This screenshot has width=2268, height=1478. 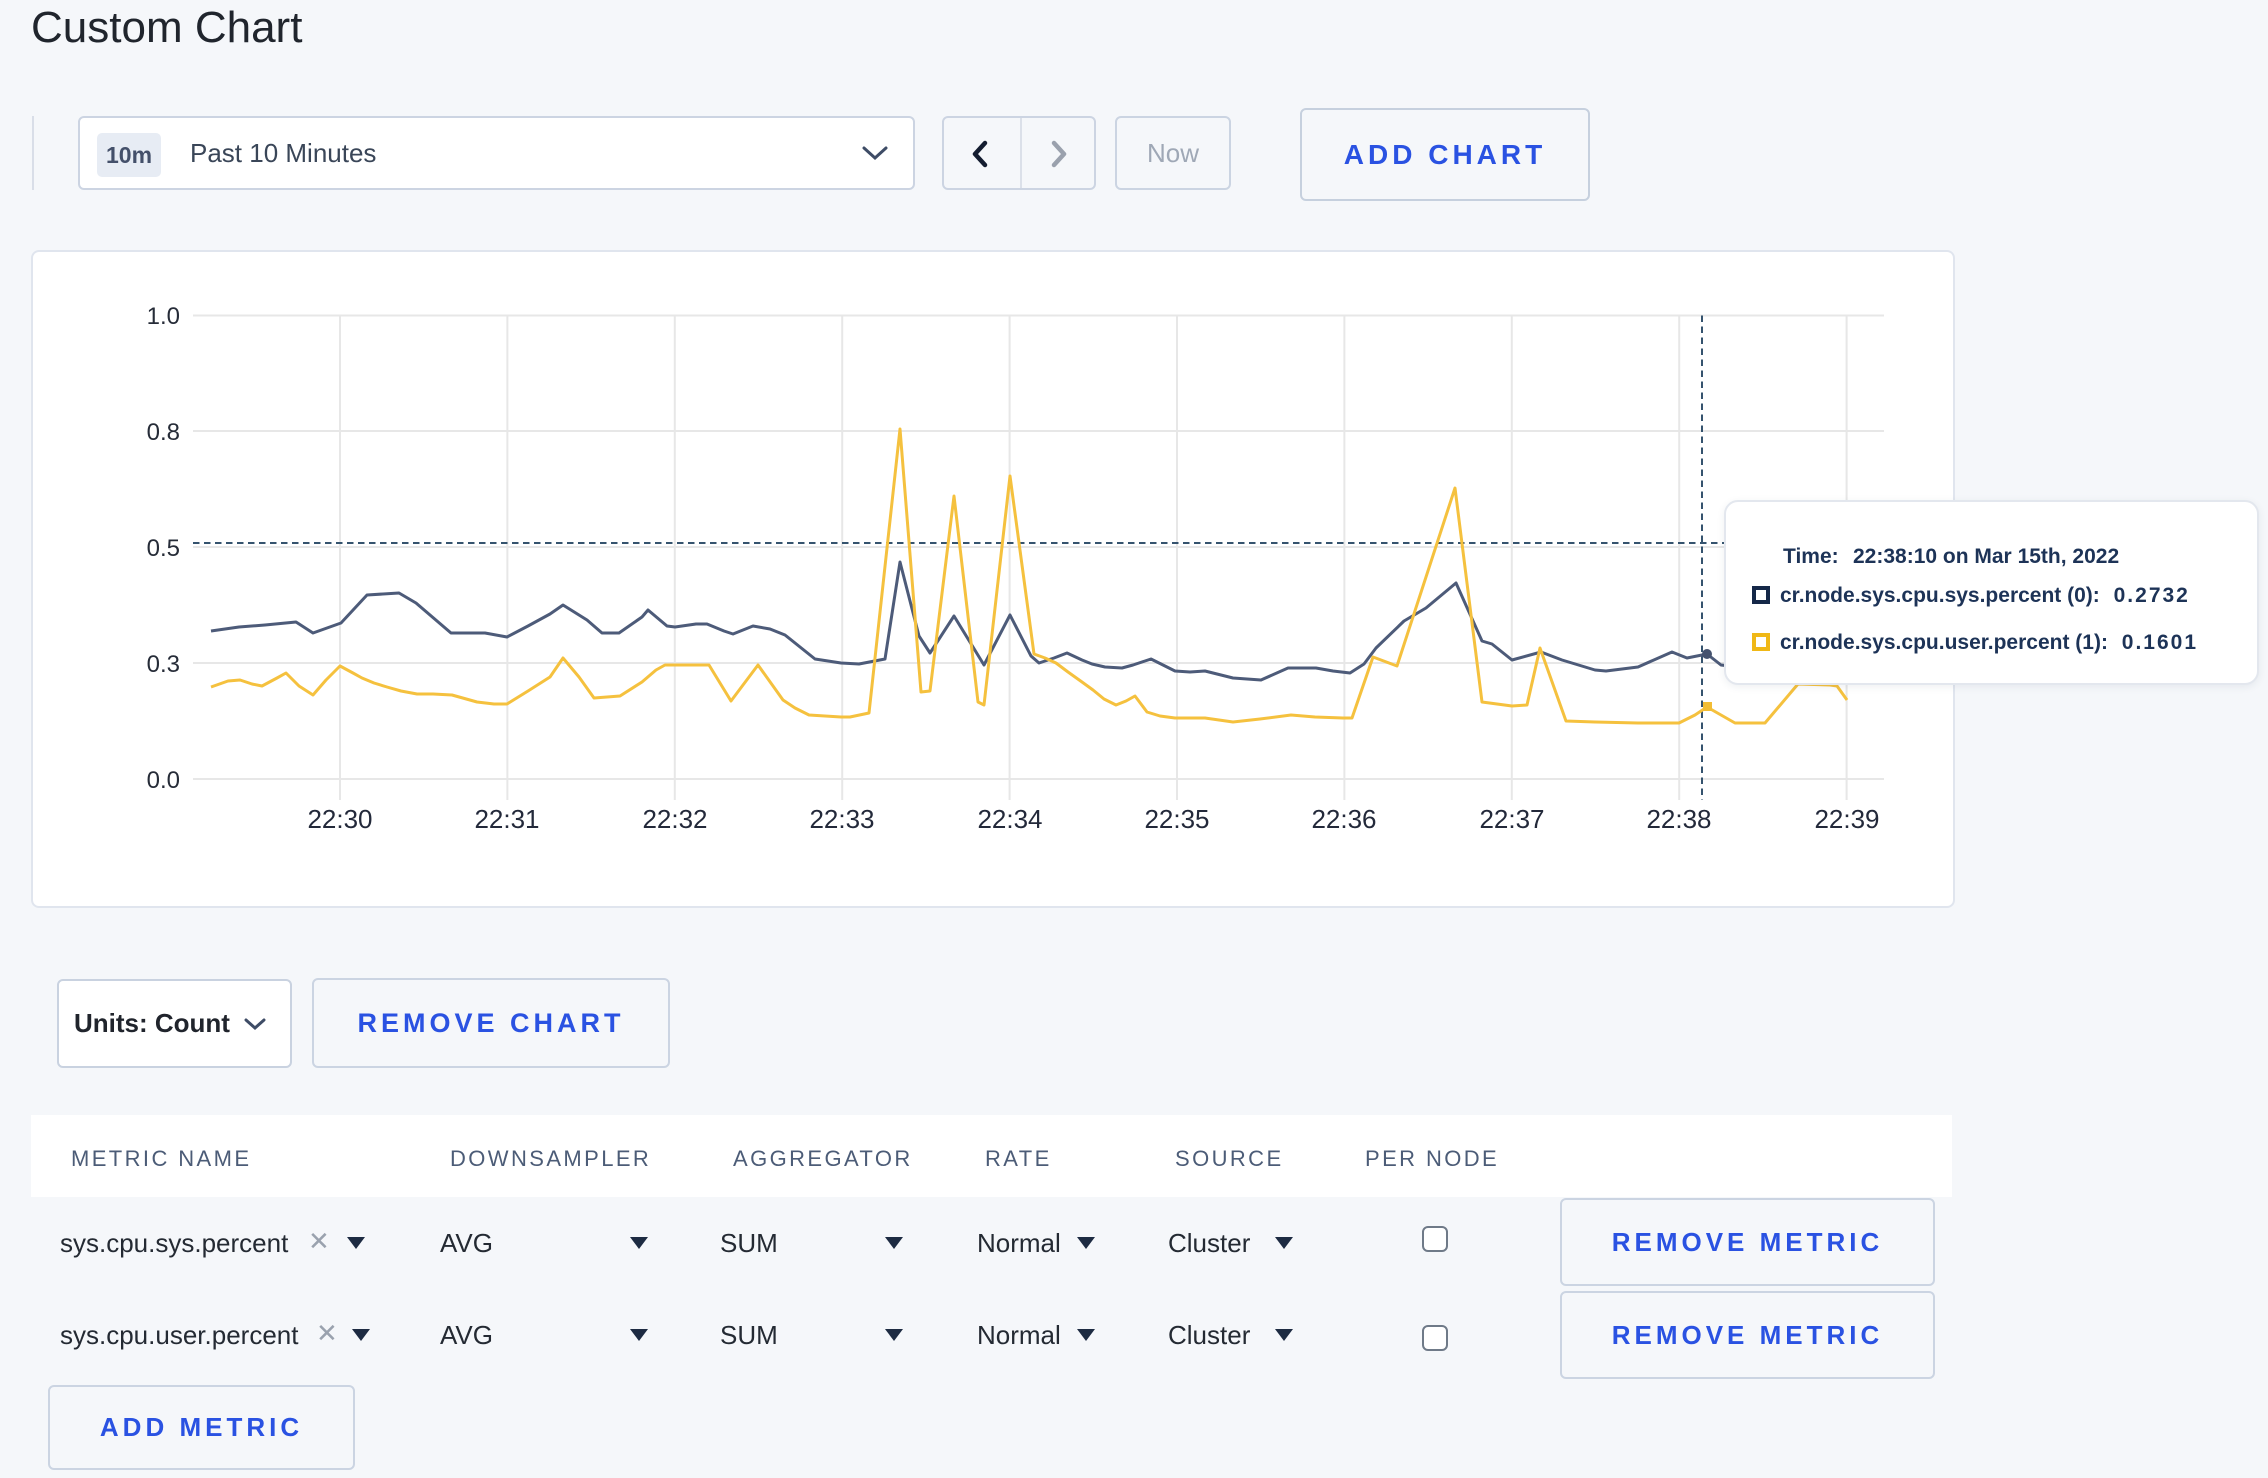 I want to click on svg-text: 22:35, so click(x=1176, y=819).